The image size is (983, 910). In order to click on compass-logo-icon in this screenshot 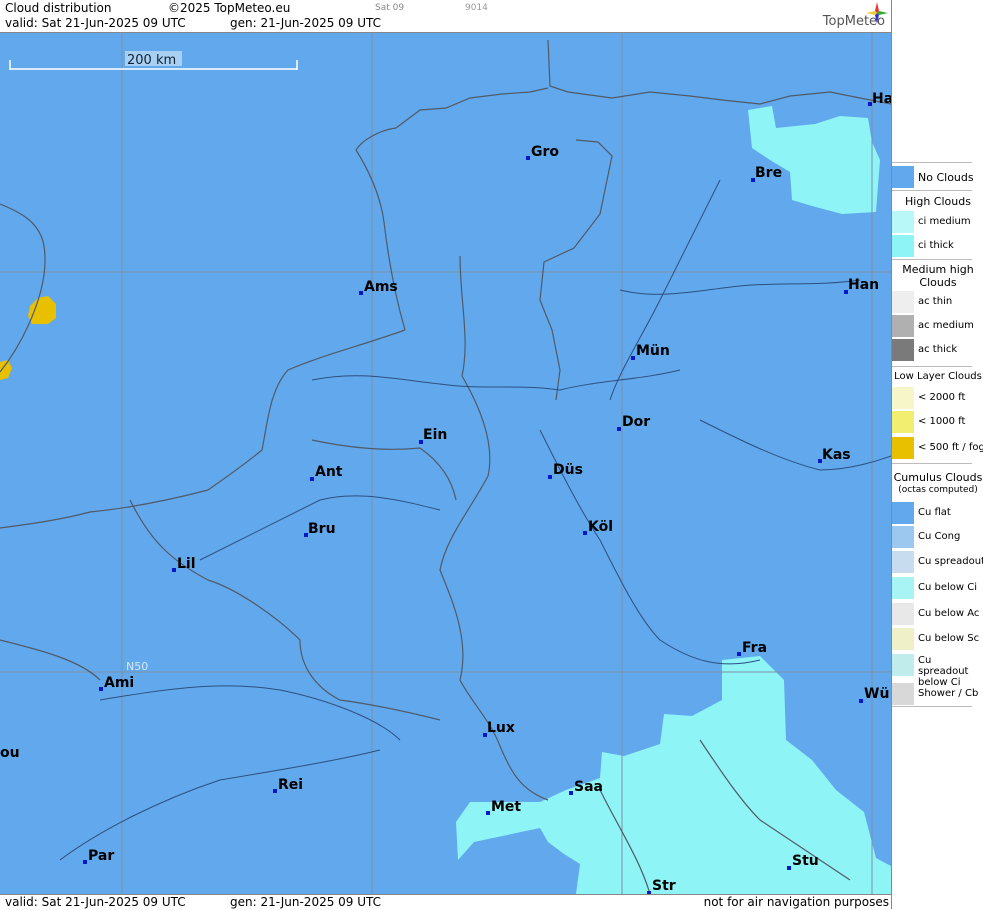, I will do `click(877, 13)`.